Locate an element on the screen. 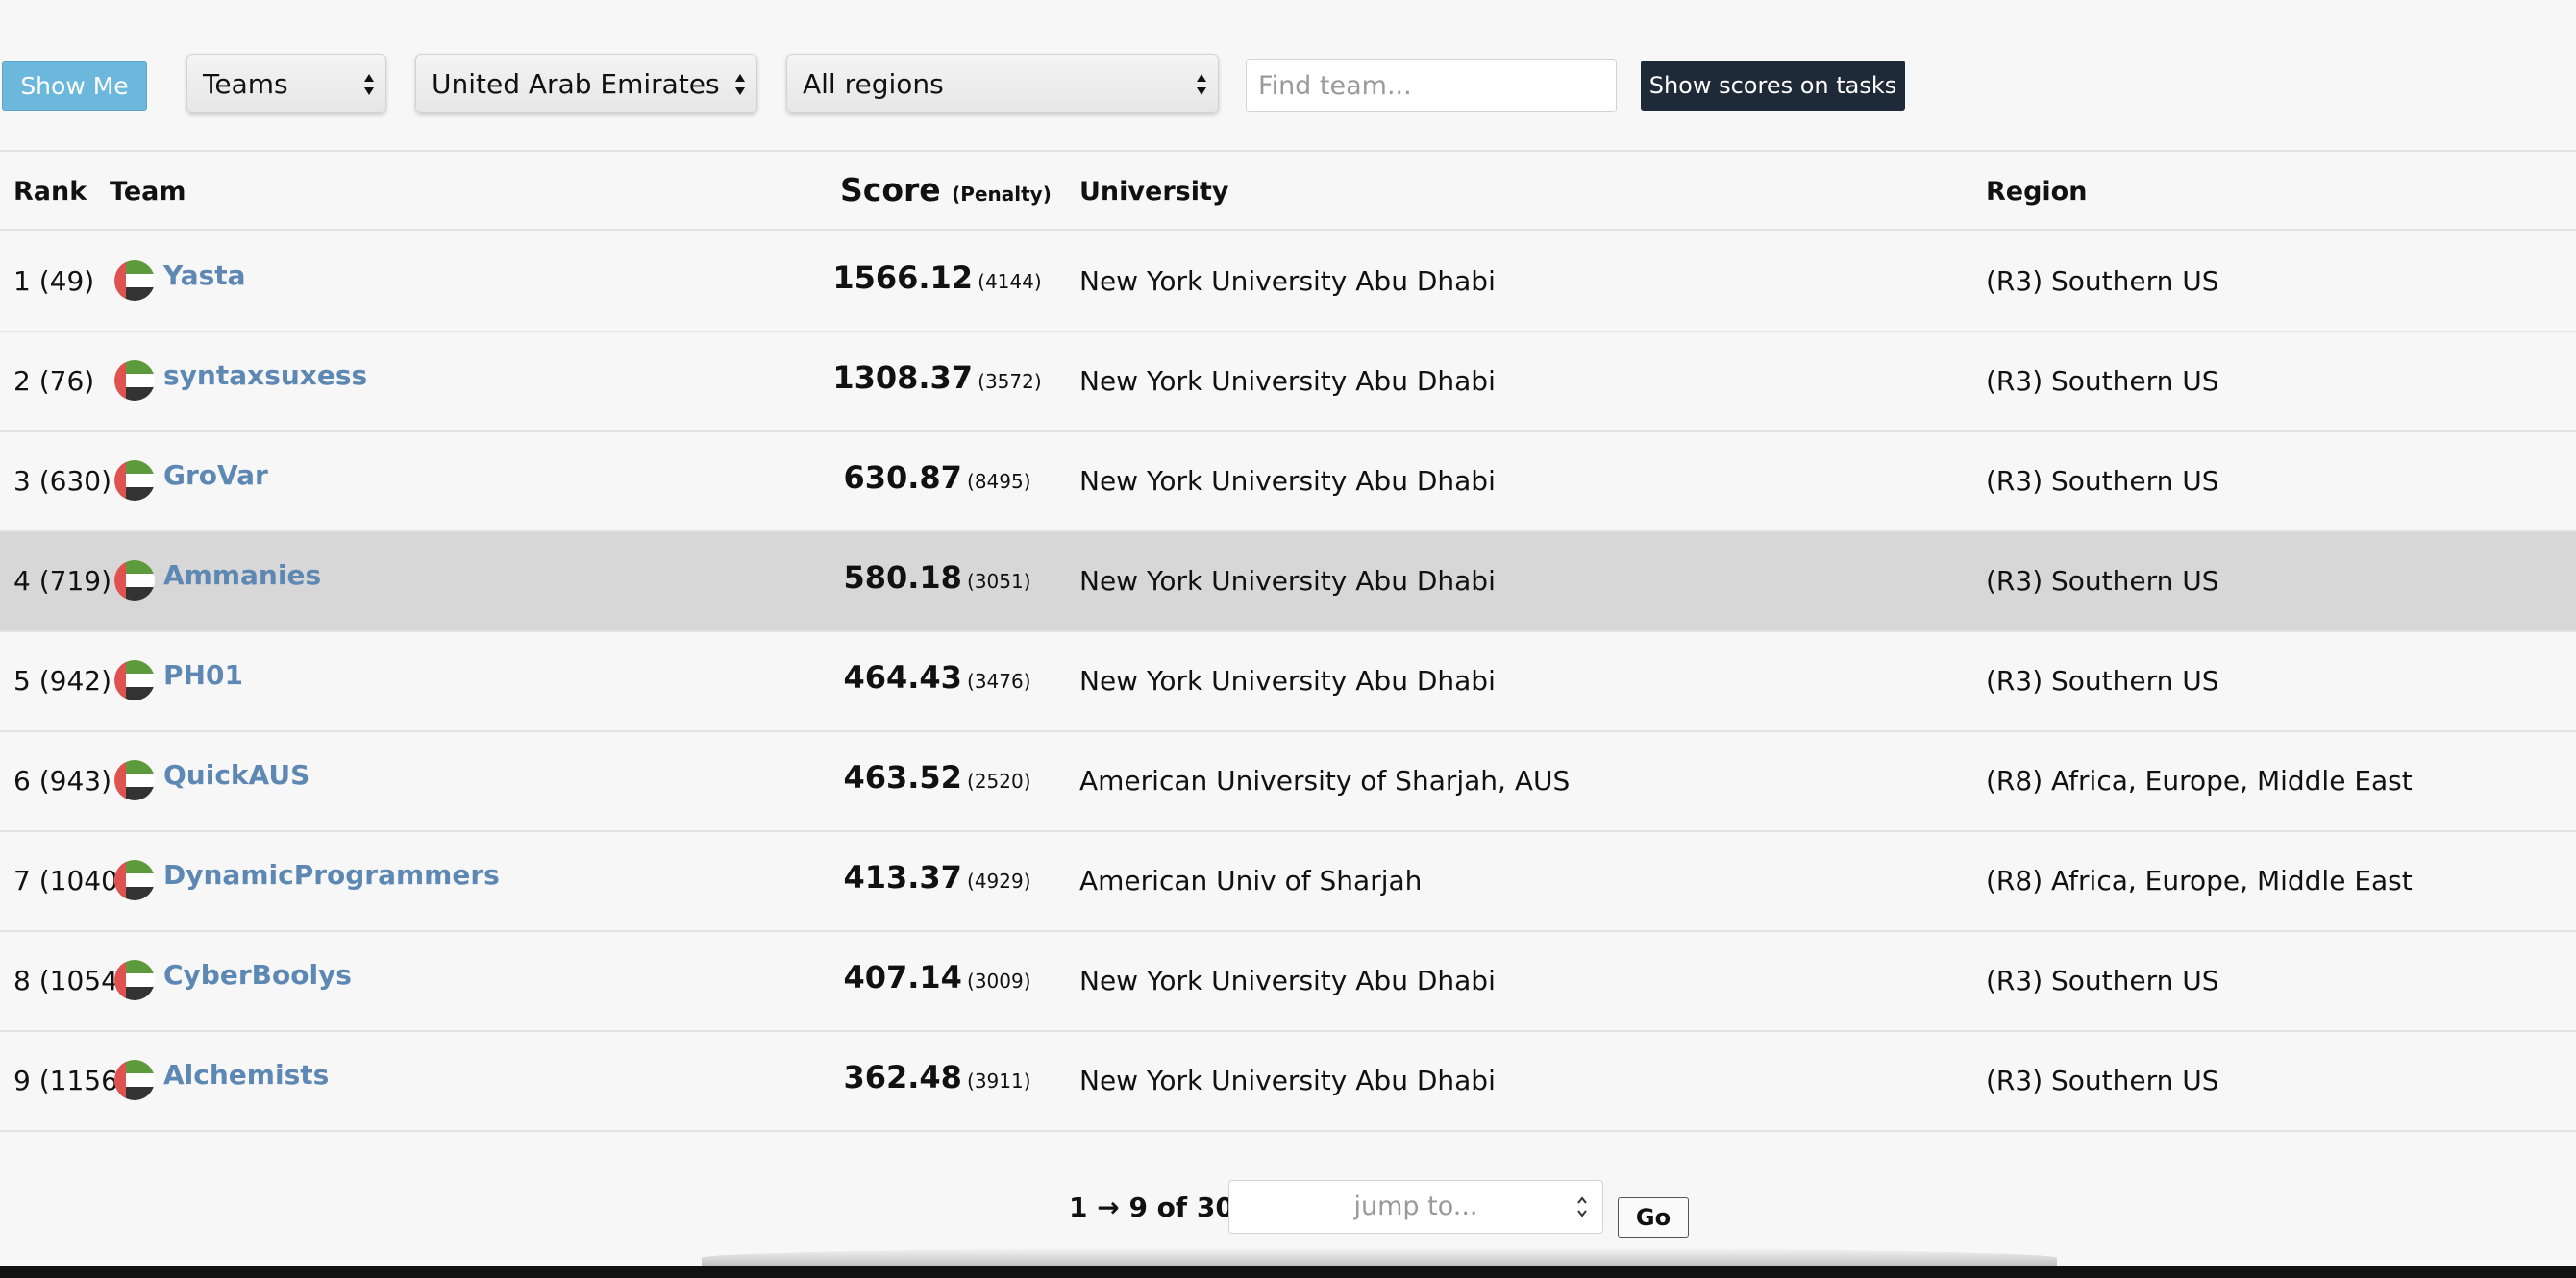 This screenshot has height=1278, width=2576. university-cell: American Univ of Sharjah is located at coordinates (1251, 881).